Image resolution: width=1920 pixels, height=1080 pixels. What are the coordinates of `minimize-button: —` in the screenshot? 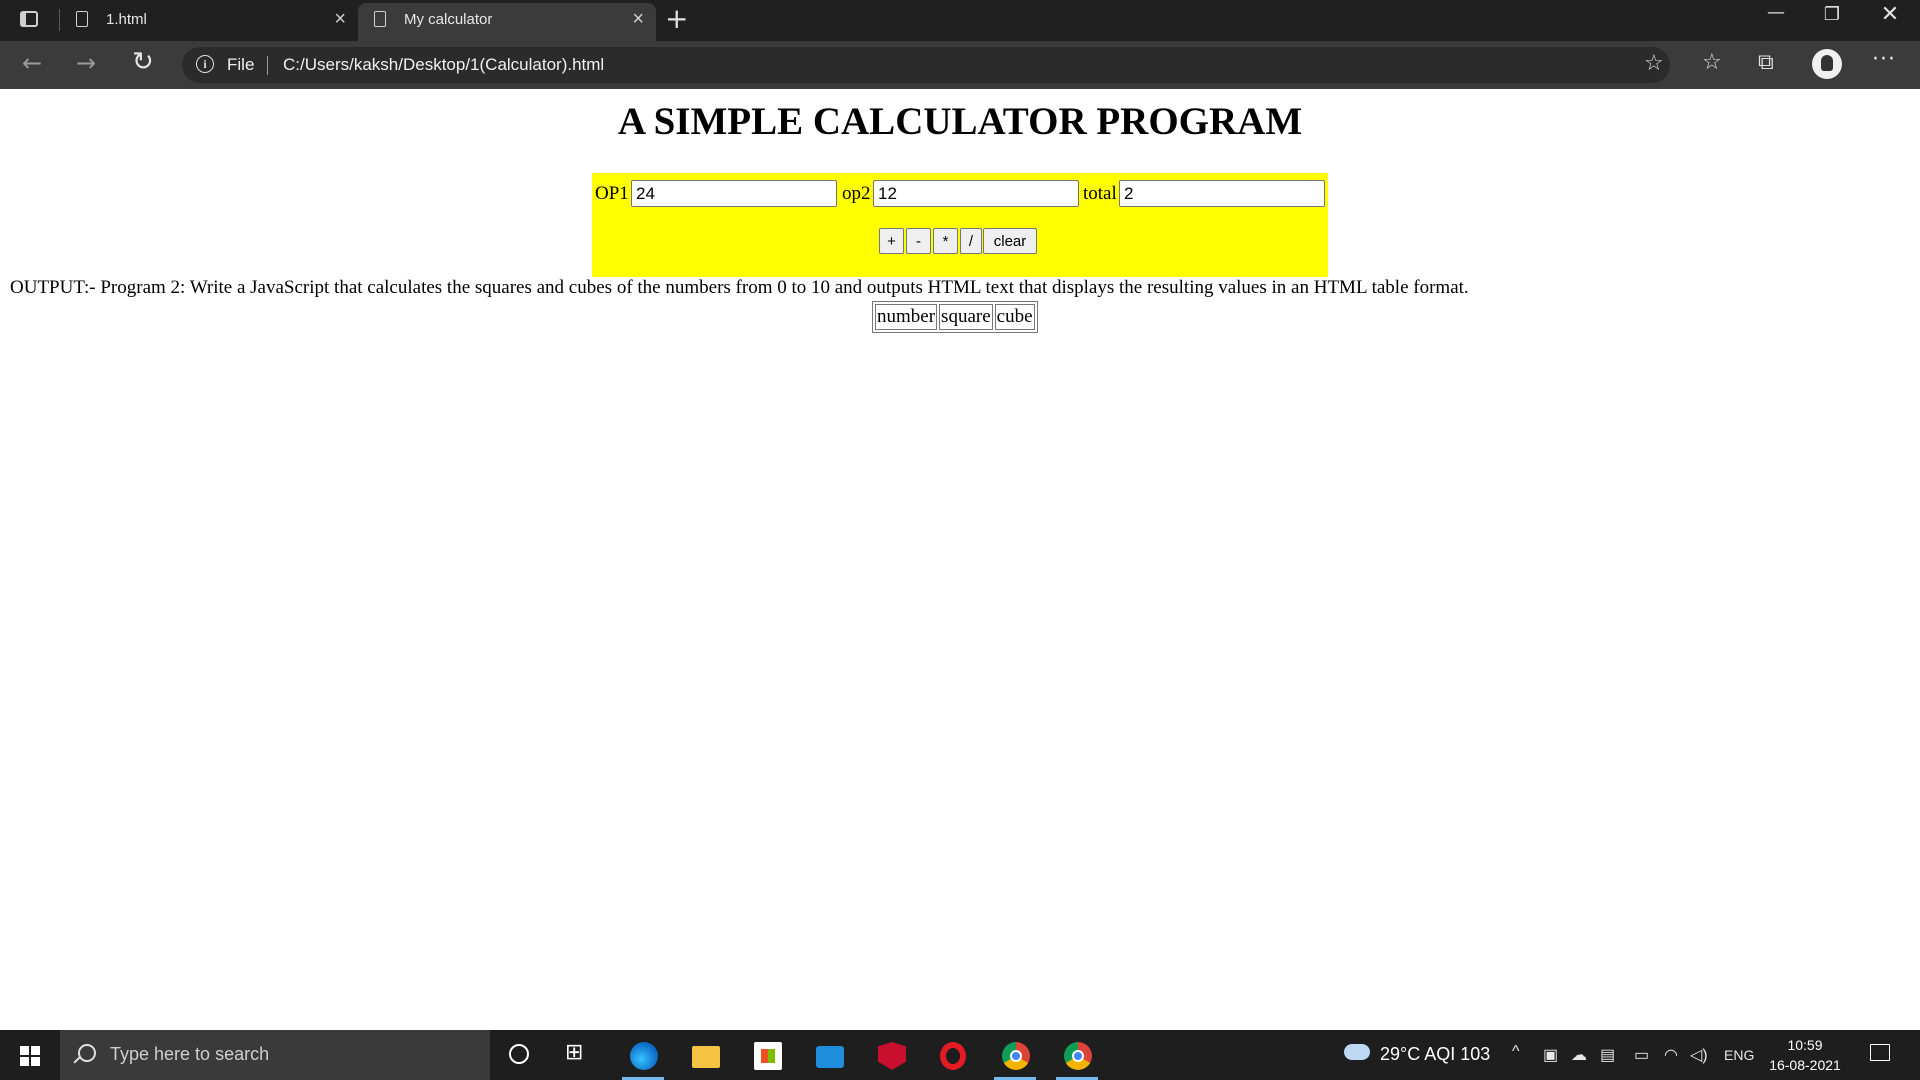 It's located at (1776, 12).